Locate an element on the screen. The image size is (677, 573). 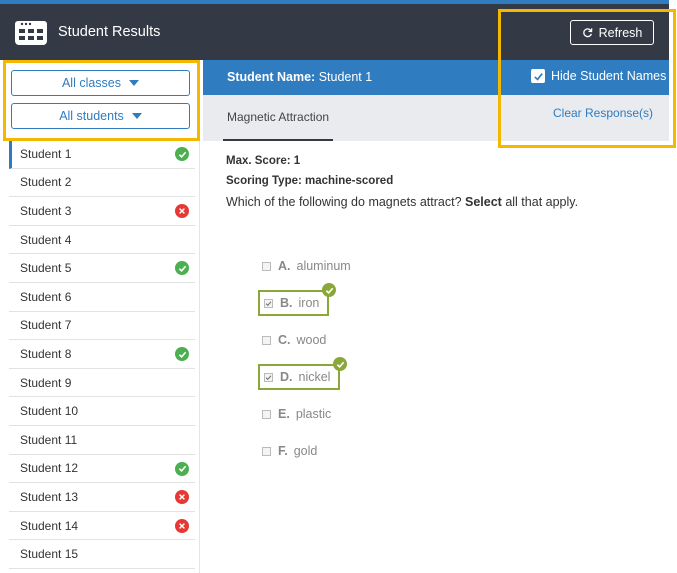
student-list-item: Student 5 is located at coordinates (102, 268).